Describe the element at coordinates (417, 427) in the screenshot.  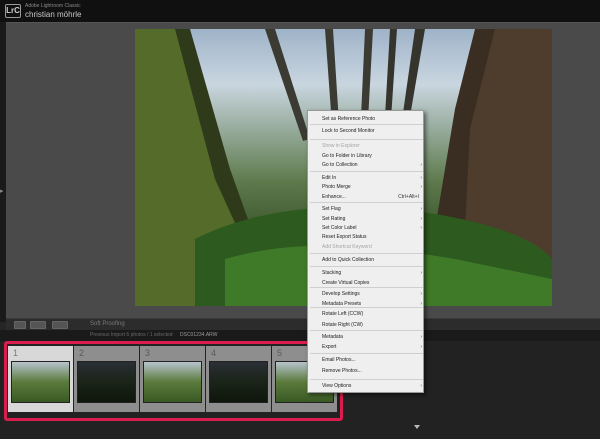
I see `chevron-down-icon` at that location.